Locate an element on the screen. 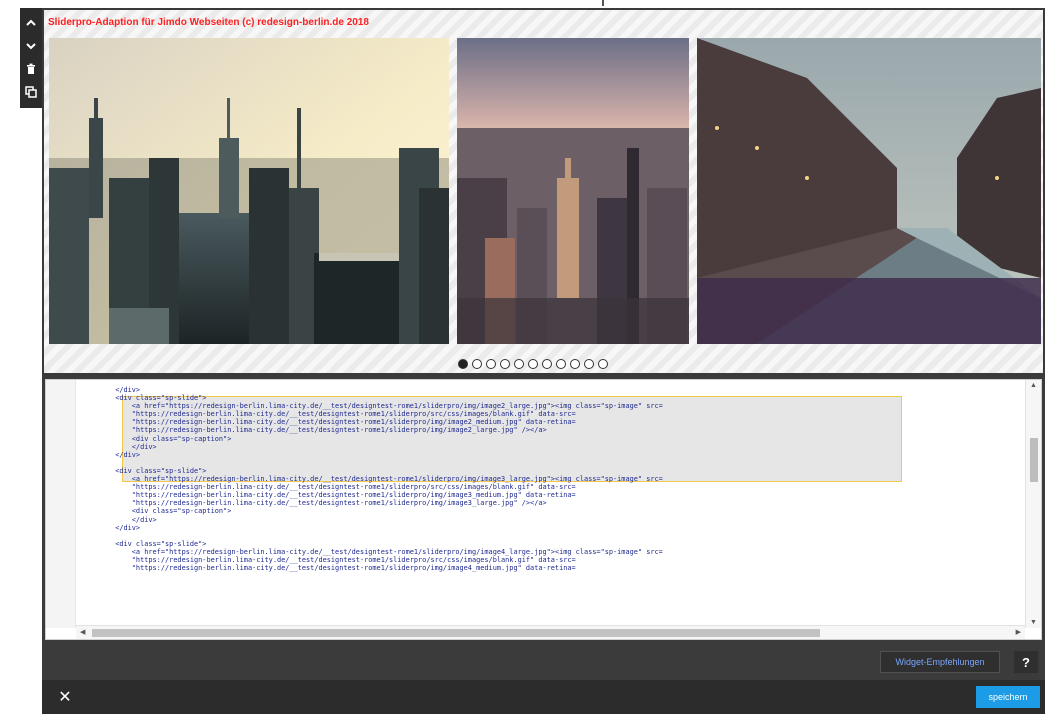 The height and width of the screenshot is (714, 1045). skyline-aerial-picture is located at coordinates (573, 191).